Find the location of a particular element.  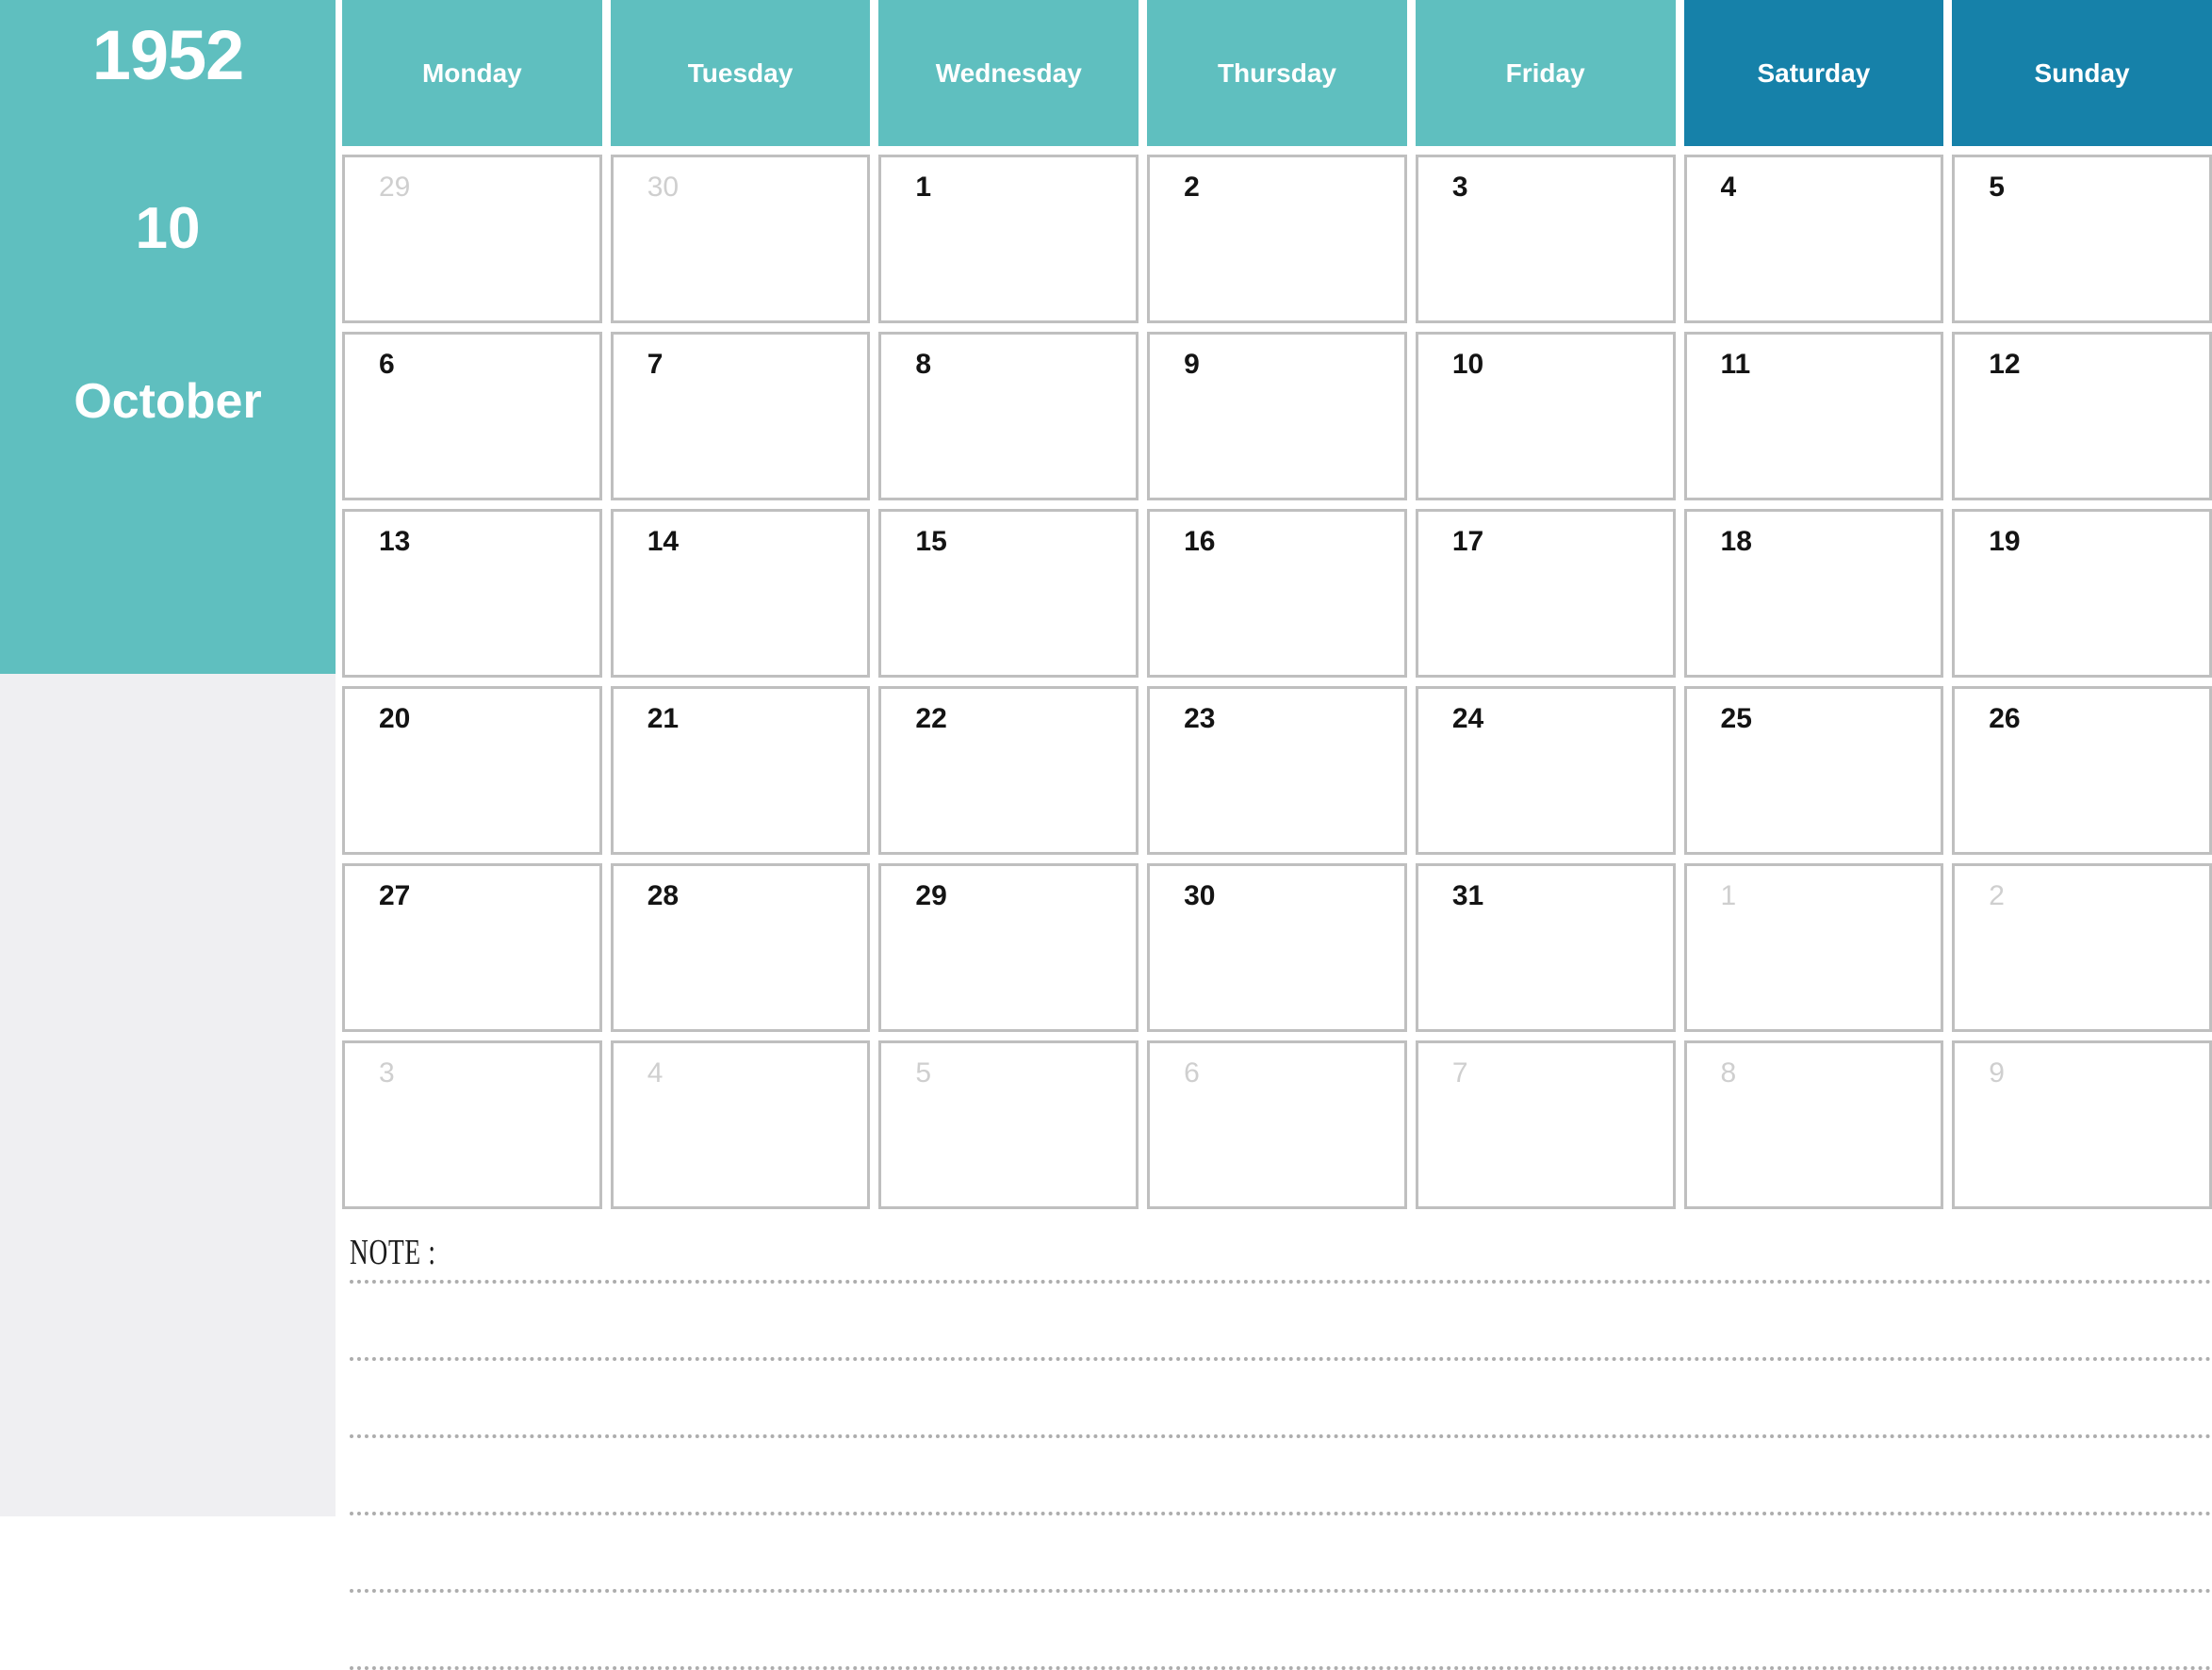

day-cell: 13 is located at coordinates (472, 593).